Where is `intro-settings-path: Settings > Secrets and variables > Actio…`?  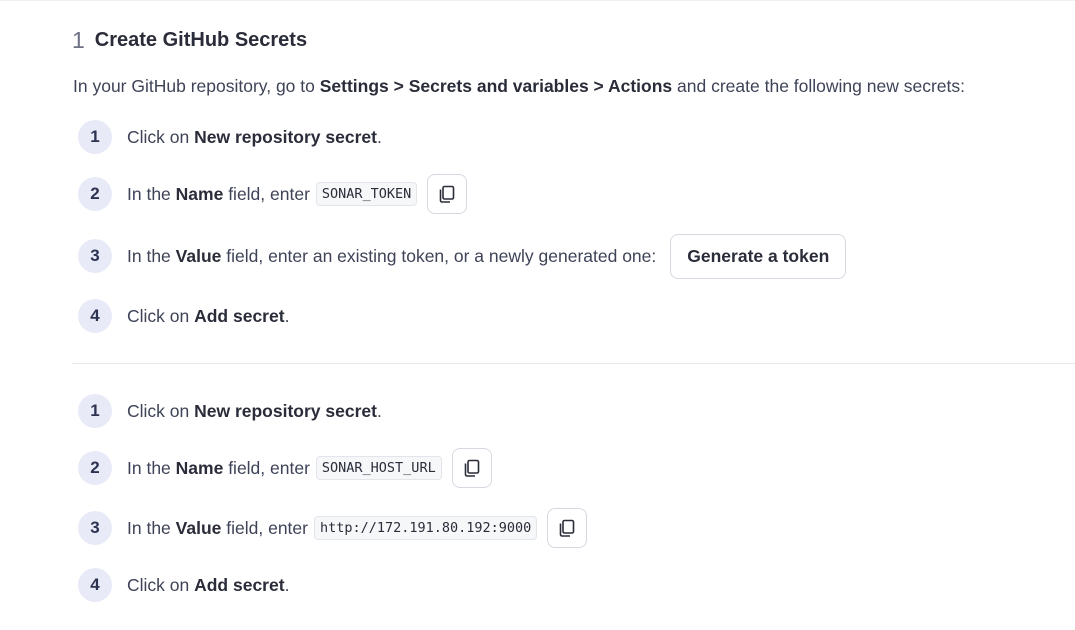
intro-settings-path: Settings > Secrets and variables > Actio… is located at coordinates (496, 86).